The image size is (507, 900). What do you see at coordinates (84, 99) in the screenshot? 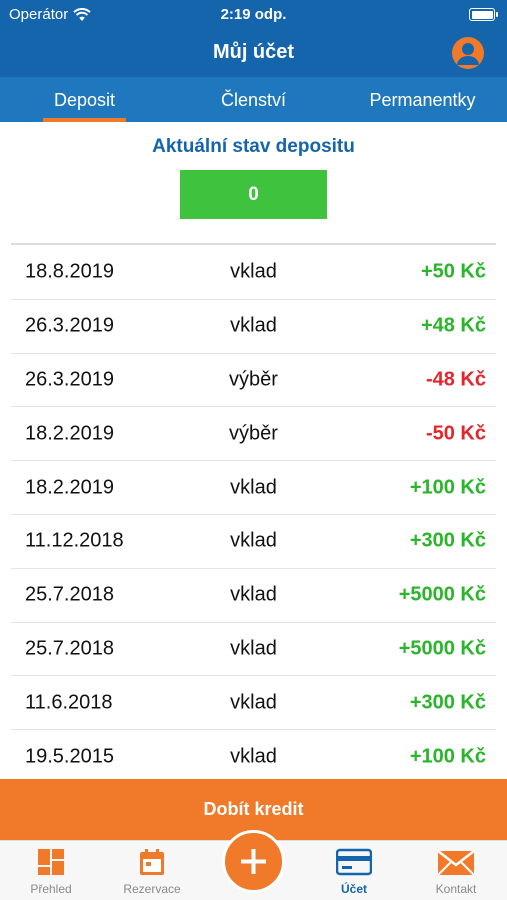
I see `tab-deposit: Deposit` at bounding box center [84, 99].